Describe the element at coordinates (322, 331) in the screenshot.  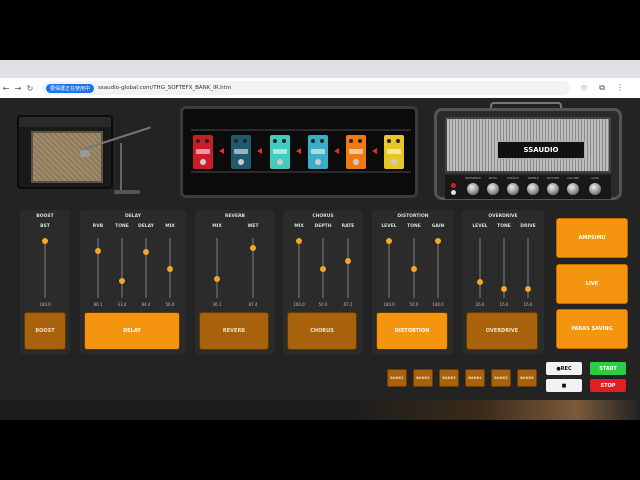
I see `chorus-toggle-button: CHORUS` at that location.